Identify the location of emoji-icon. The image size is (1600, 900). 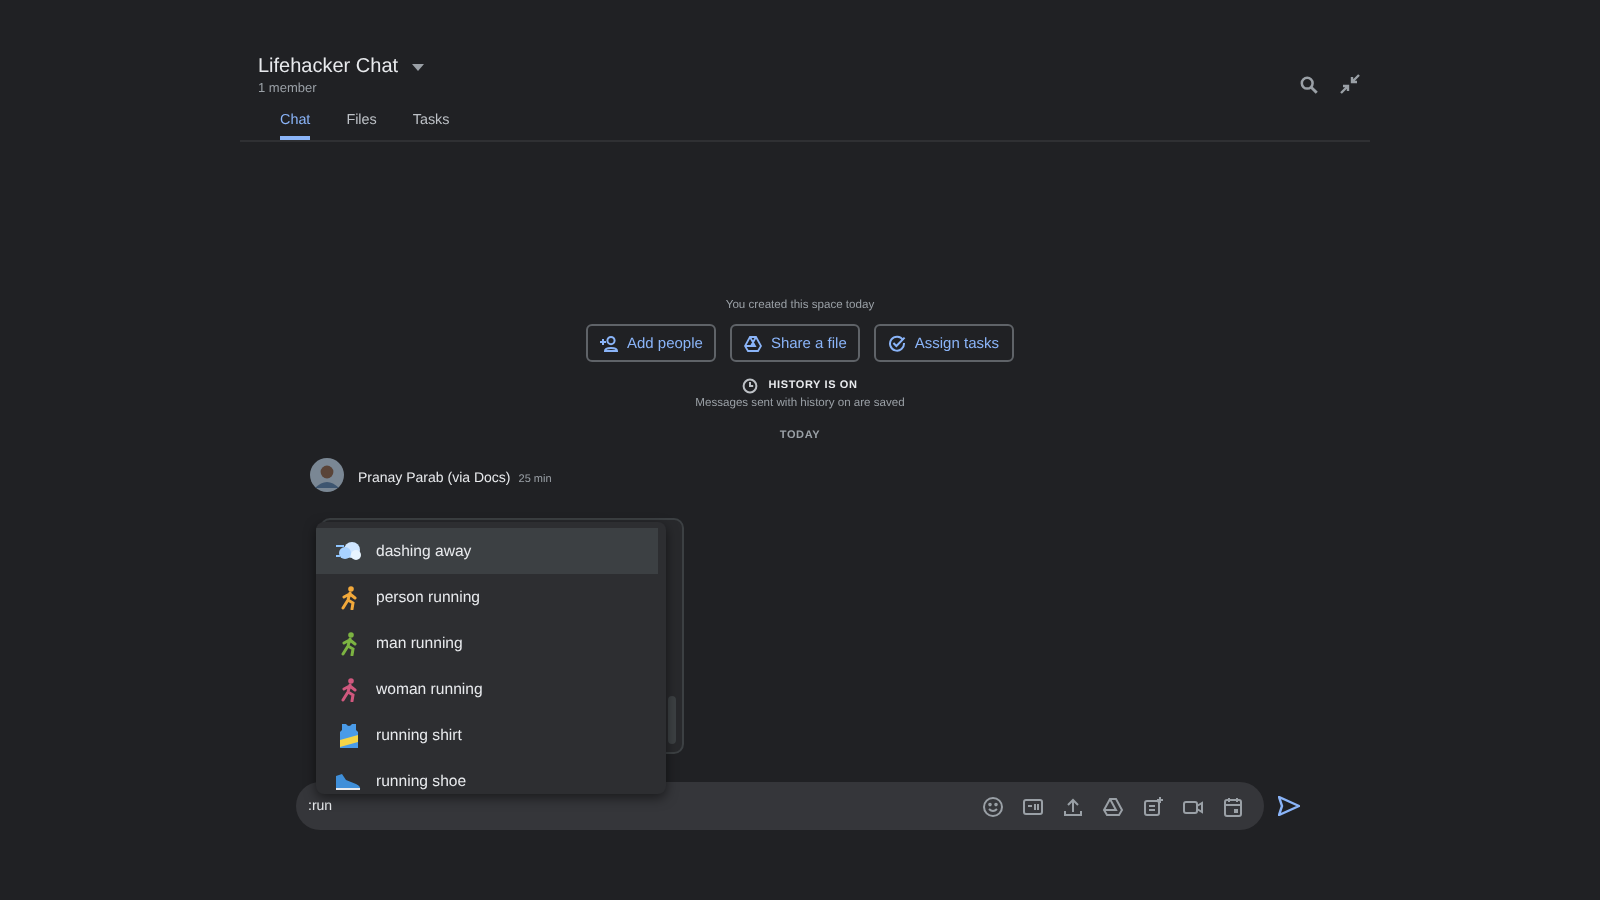
(993, 806).